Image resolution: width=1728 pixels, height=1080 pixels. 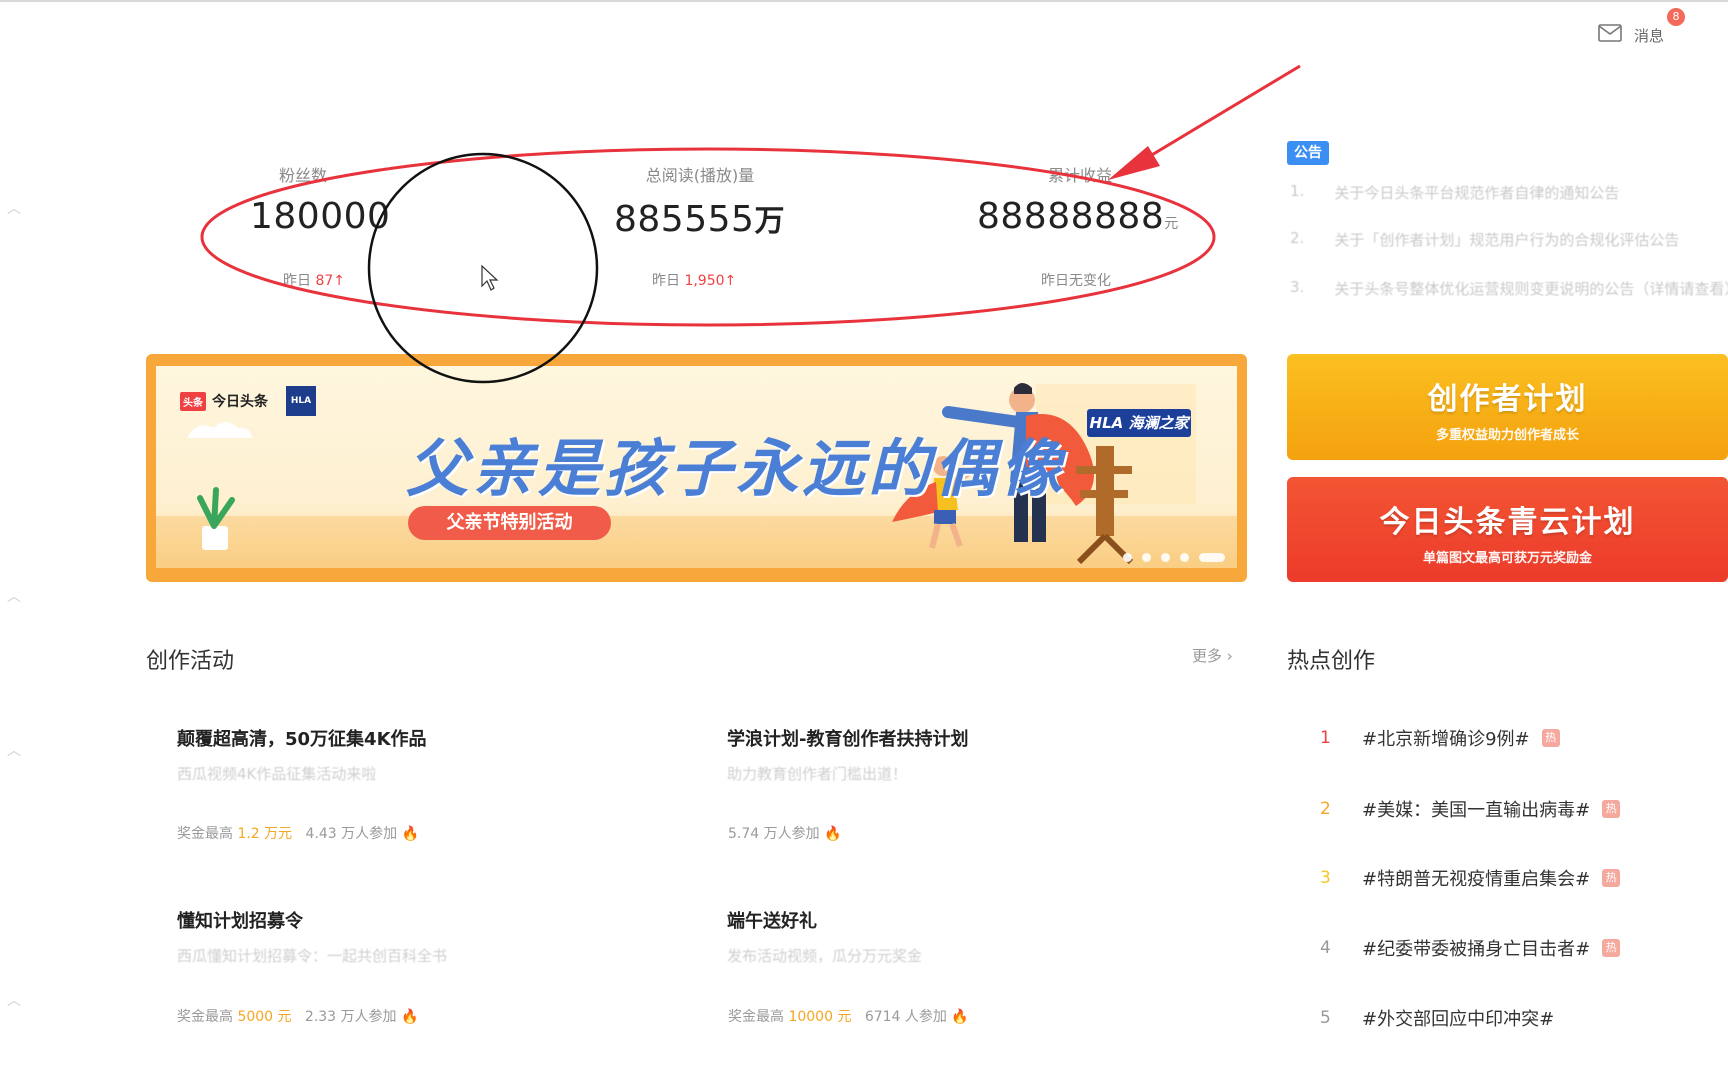 What do you see at coordinates (248, 401) in the screenshot?
I see `banner-brand: 头条 今日头条 HLA` at bounding box center [248, 401].